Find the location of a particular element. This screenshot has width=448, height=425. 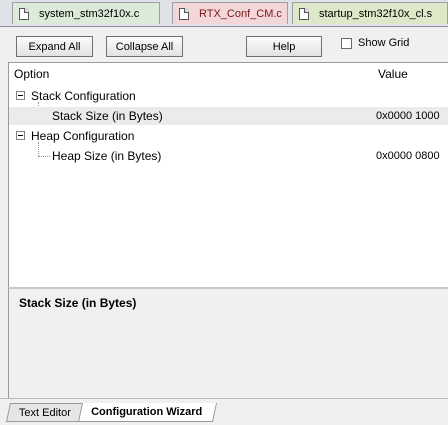

value-column-header: Value is located at coordinates (393, 74).